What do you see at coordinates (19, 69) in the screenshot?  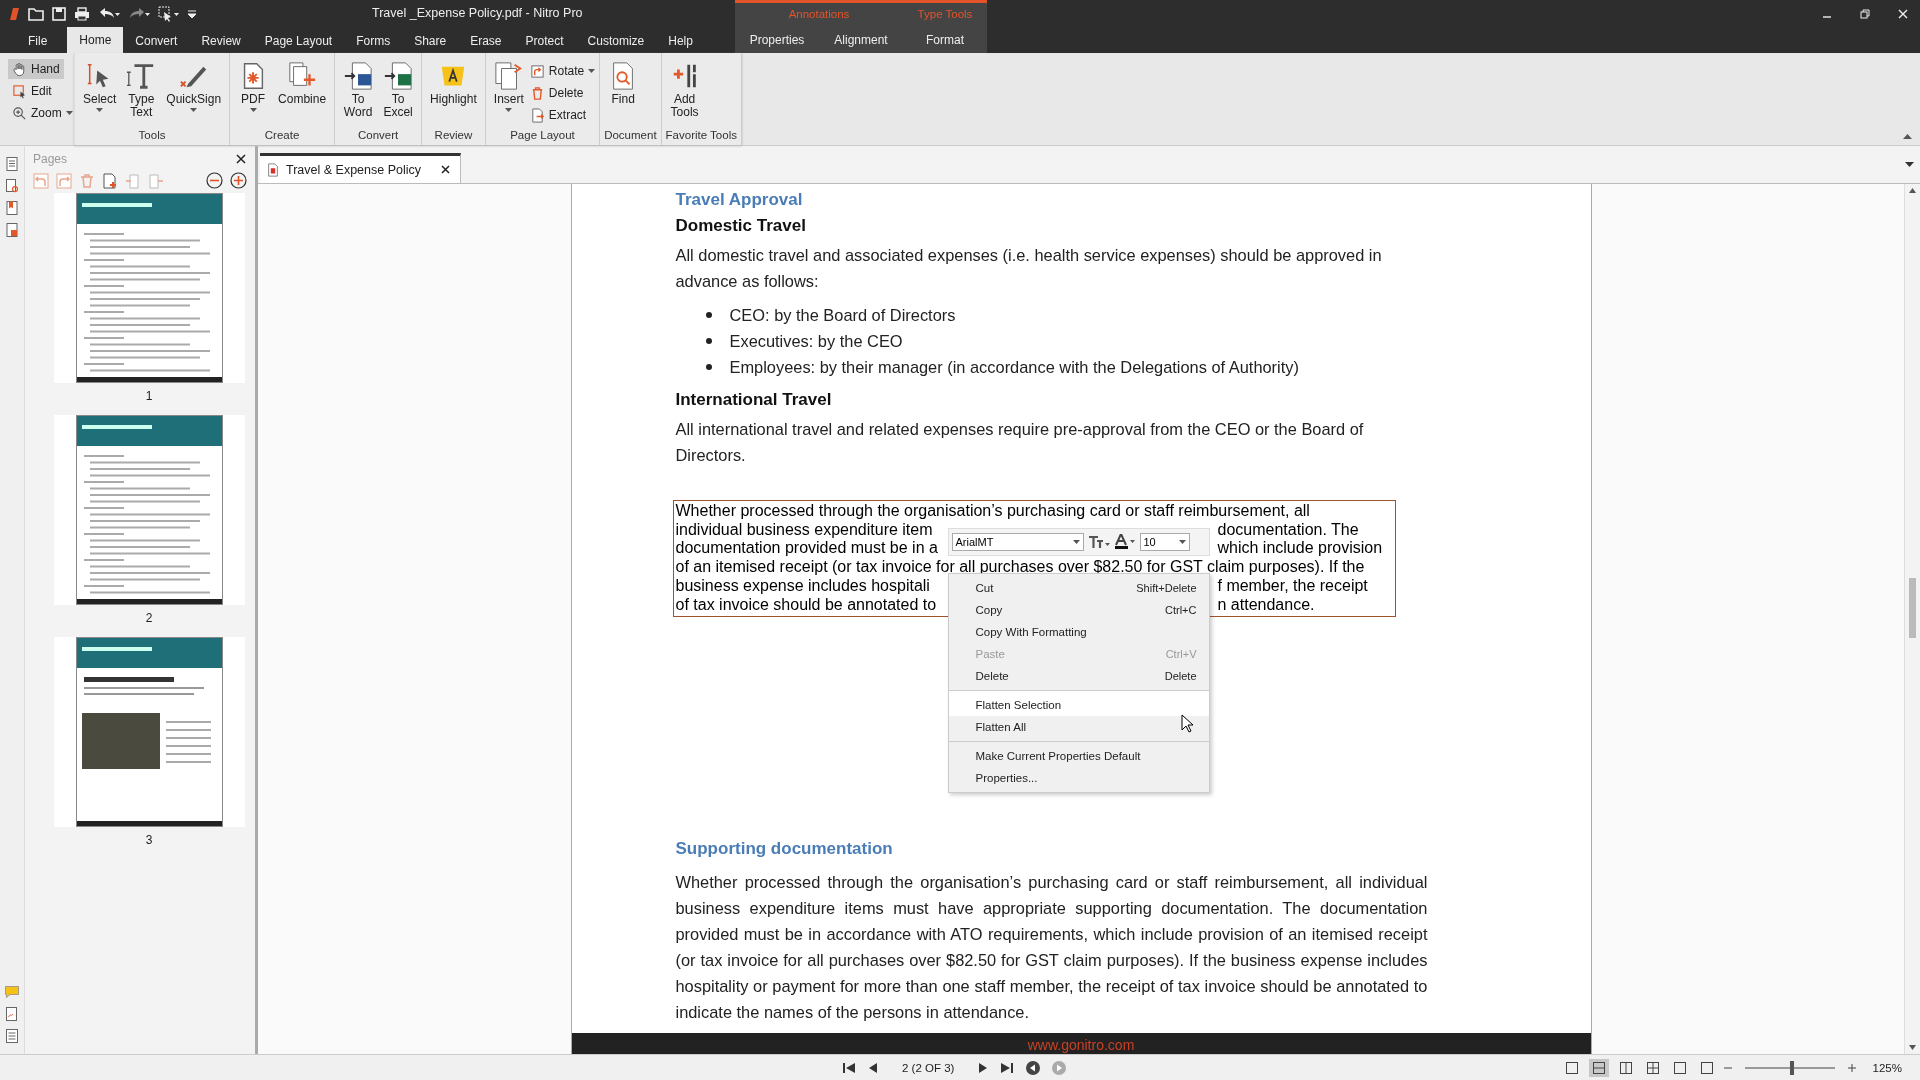 I see `hand-icon` at bounding box center [19, 69].